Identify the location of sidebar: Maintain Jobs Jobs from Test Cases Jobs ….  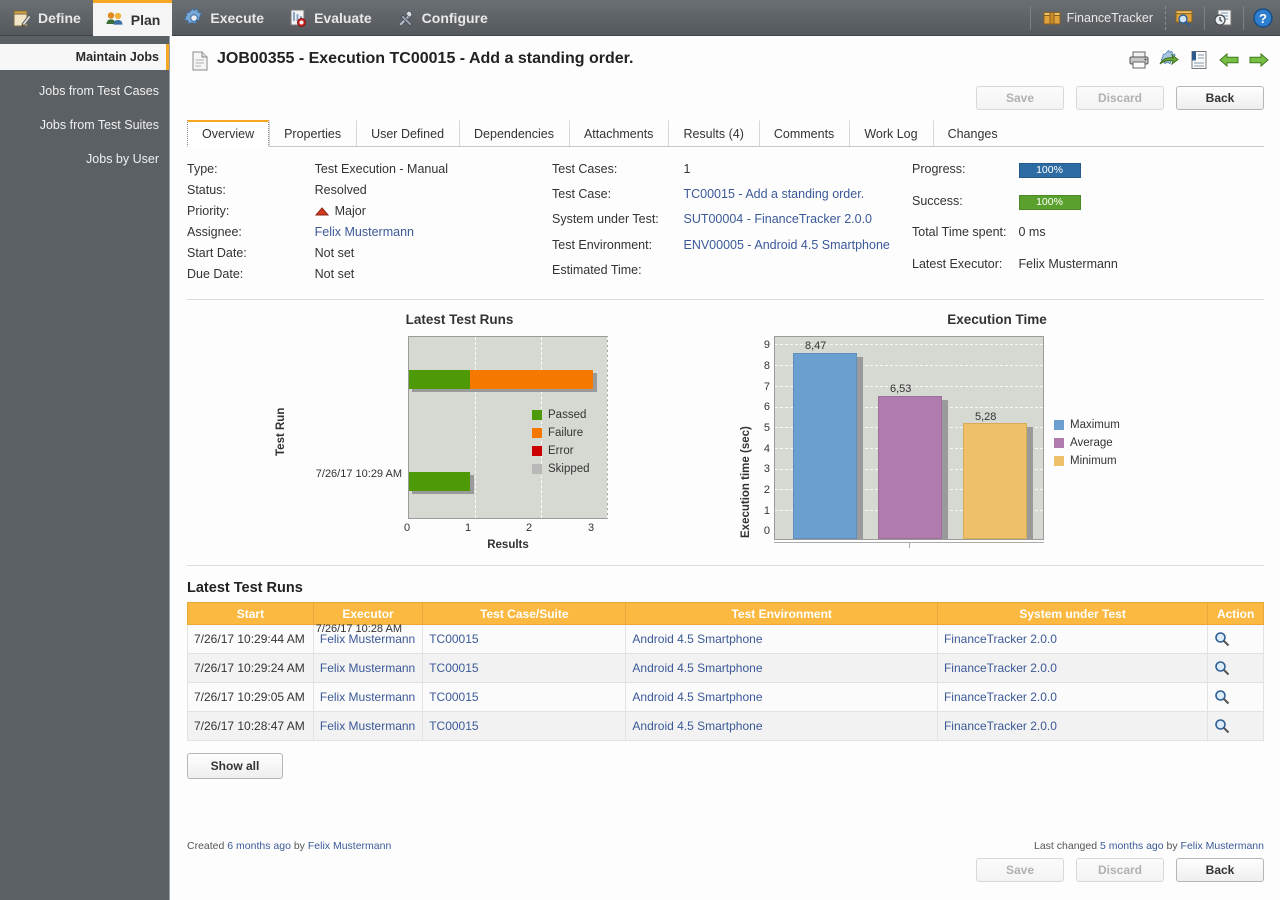
(85, 468).